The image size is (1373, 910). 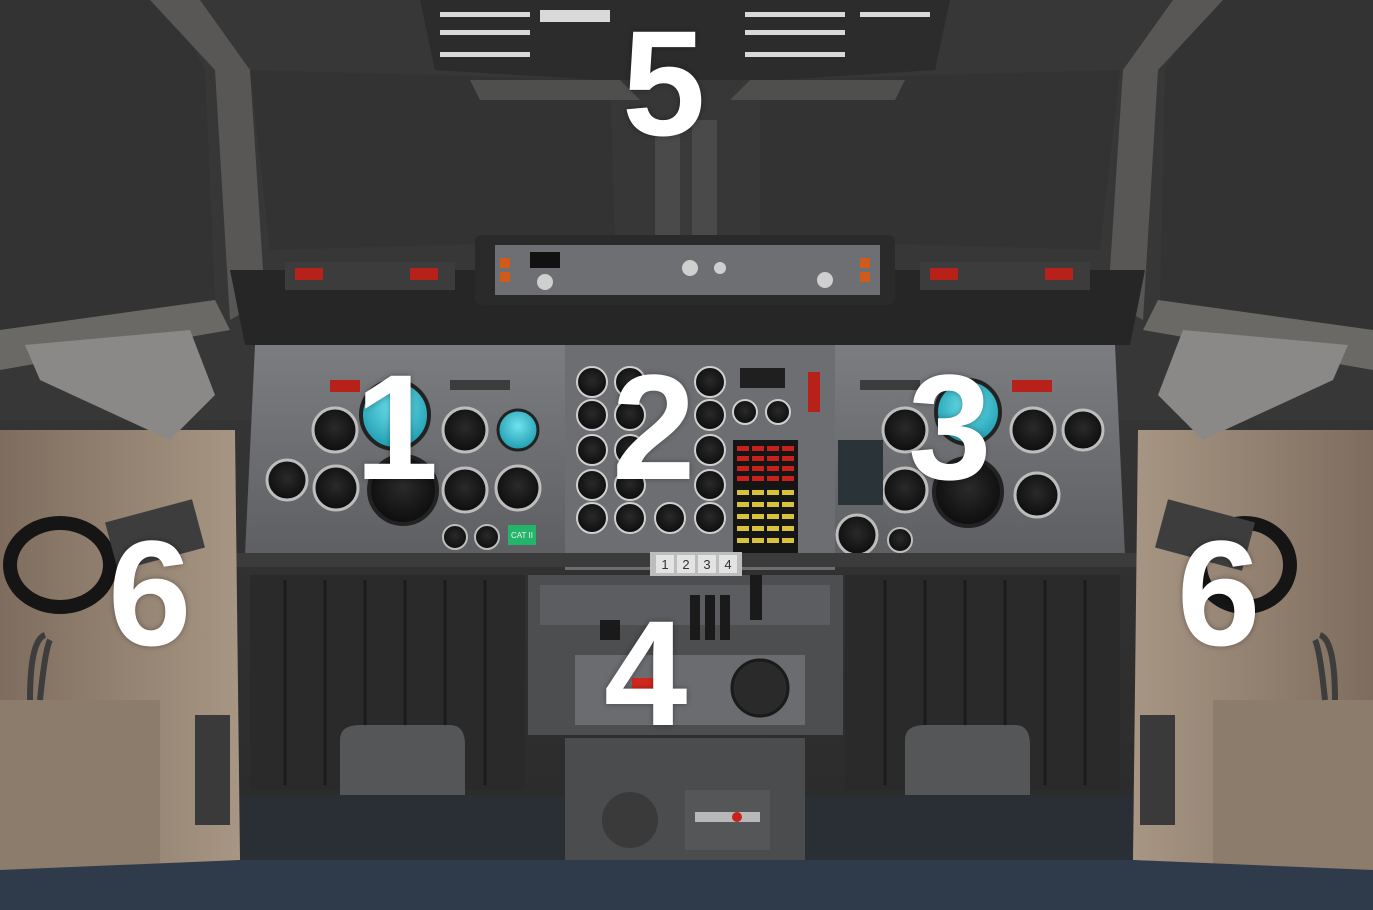 I want to click on callout-4-pedestal: 4, so click(x=646, y=673).